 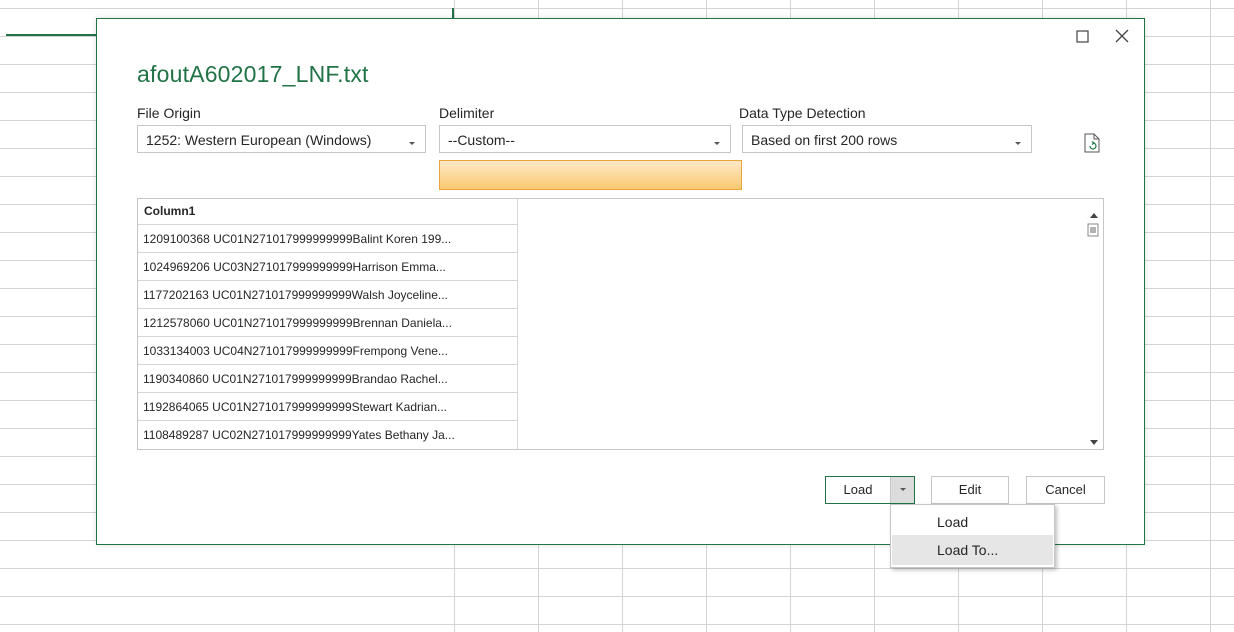 I want to click on refresh-preview-button, so click(x=1092, y=143).